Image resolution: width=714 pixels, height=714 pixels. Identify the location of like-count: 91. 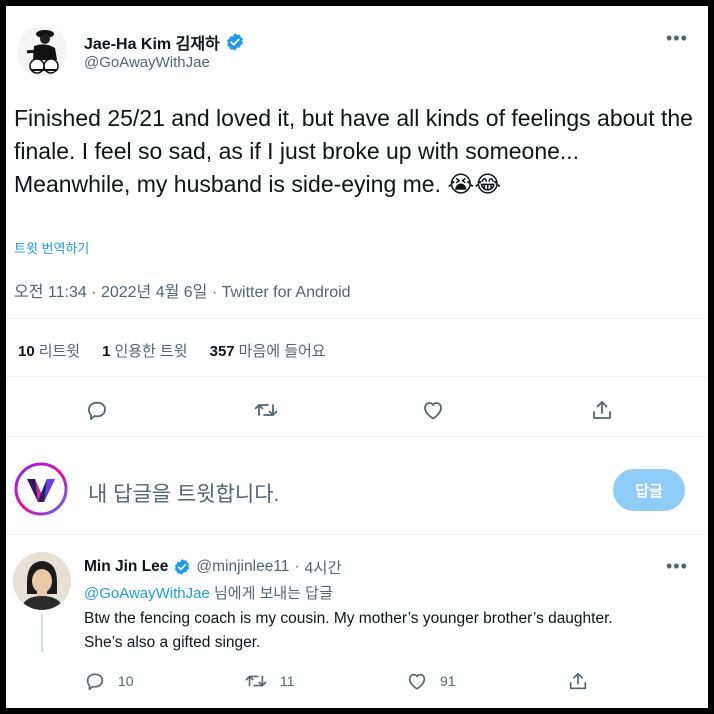
(448, 681).